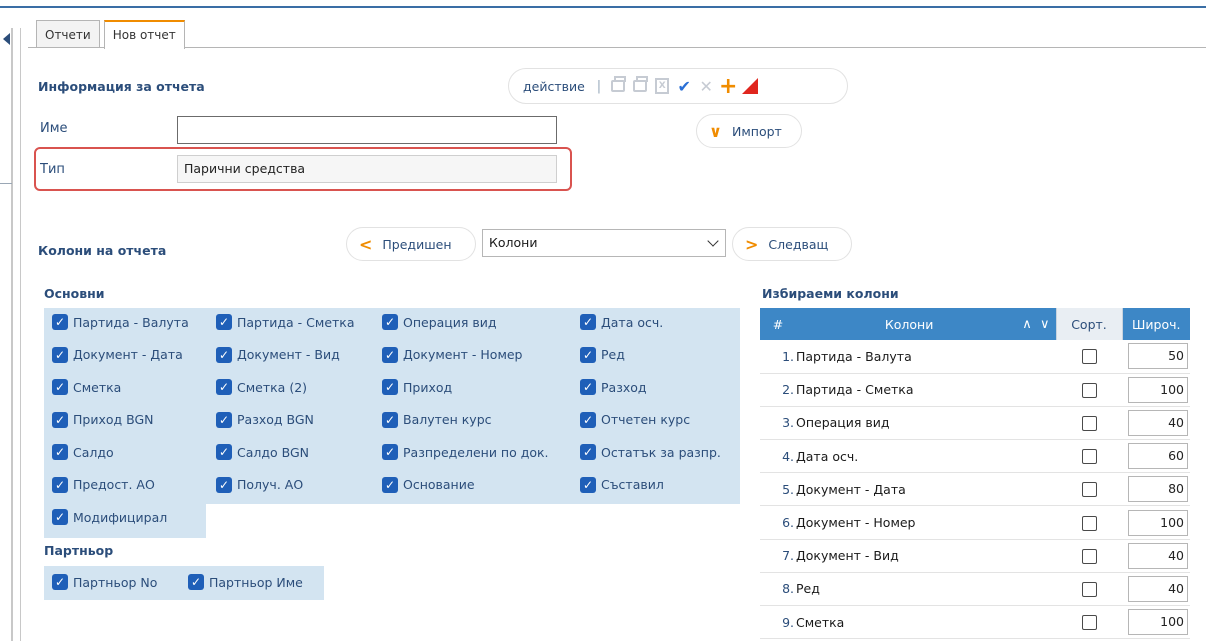 The width and height of the screenshot is (1206, 641). I want to click on collapse-arrow-icon, so click(6, 39).